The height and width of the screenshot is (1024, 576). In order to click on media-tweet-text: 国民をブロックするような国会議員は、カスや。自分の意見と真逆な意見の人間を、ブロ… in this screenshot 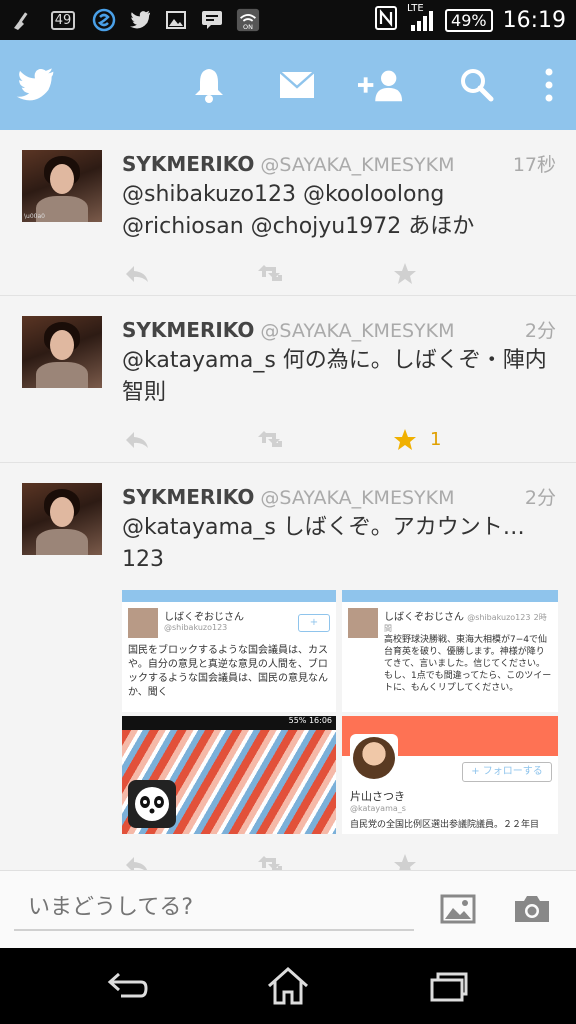, I will do `click(228, 671)`.